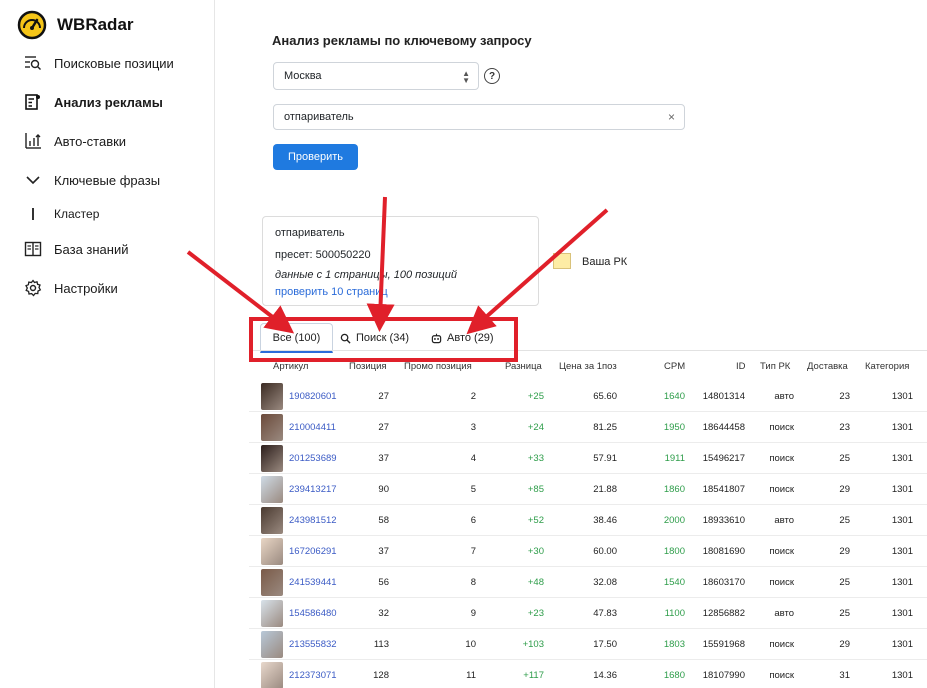 The height and width of the screenshot is (688, 927). I want to click on article-link: 241539441, so click(315, 582).